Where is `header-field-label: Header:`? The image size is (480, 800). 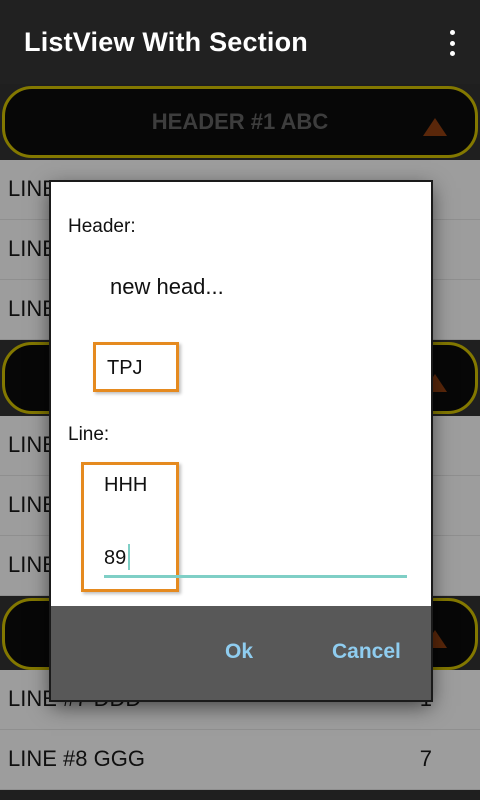 header-field-label: Header: is located at coordinates (102, 226).